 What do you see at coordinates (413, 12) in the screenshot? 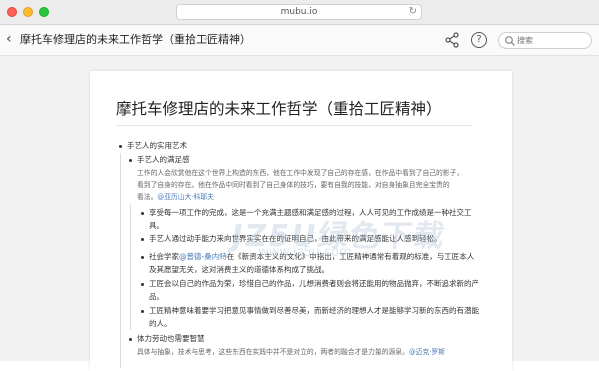
I see `reload-icon: ↻` at bounding box center [413, 12].